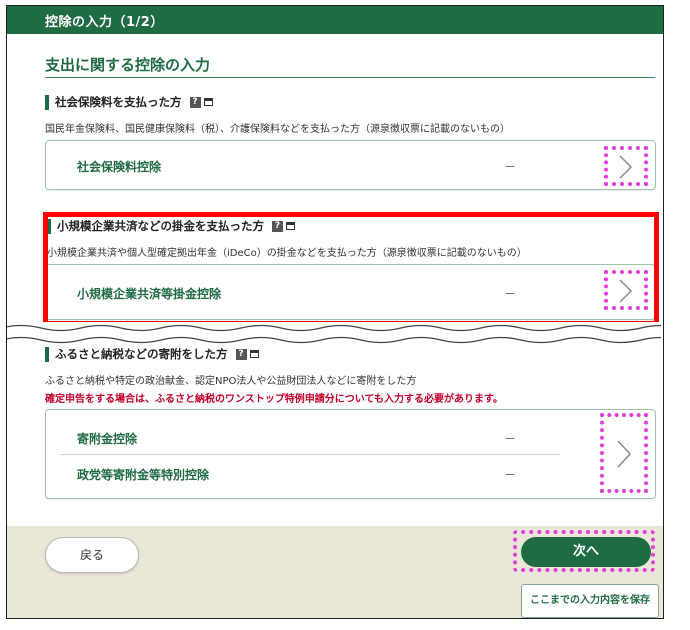 The image size is (690, 630). I want to click on donation-card: 寄附金控除 － 政党等寄附金等特別控除 －, so click(350, 454).